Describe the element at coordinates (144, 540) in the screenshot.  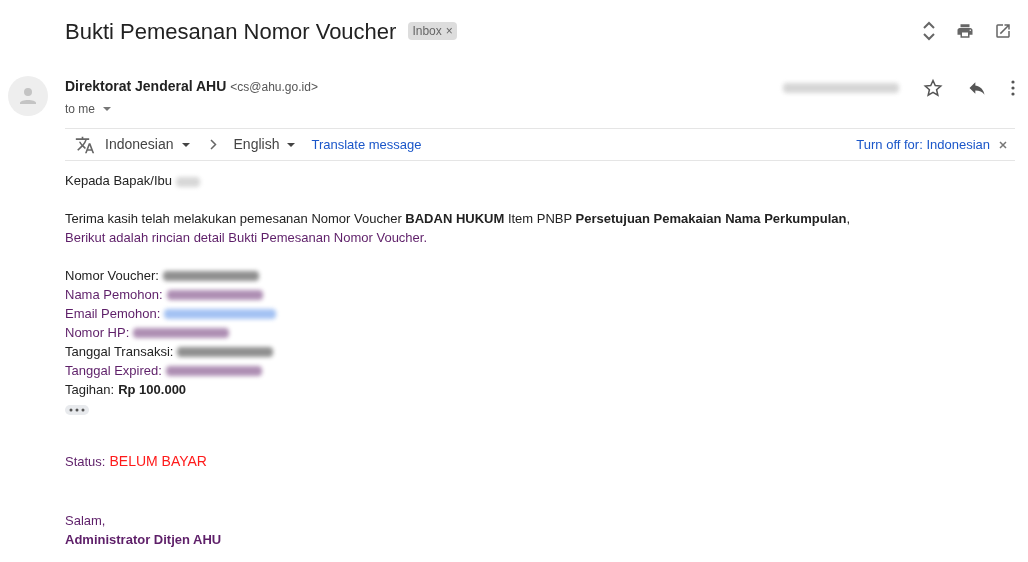
I see `signature-text: Administrator Ditjen AHU` at that location.